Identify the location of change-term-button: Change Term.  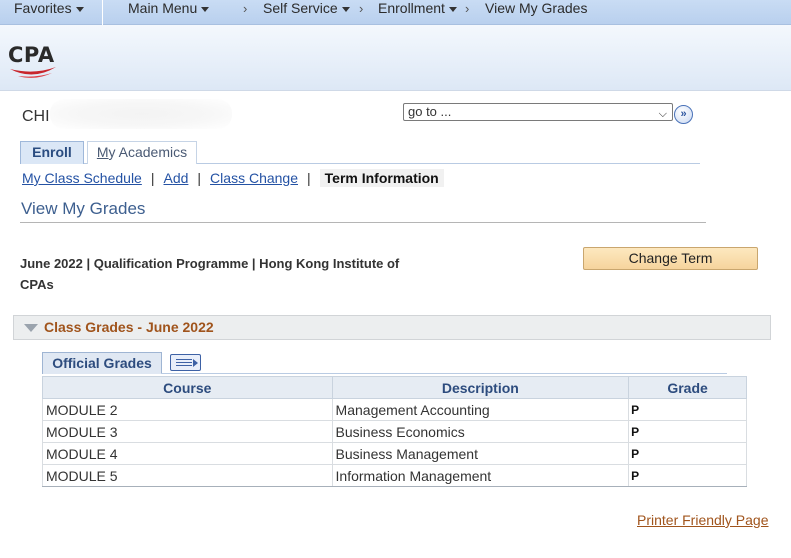
(670, 258).